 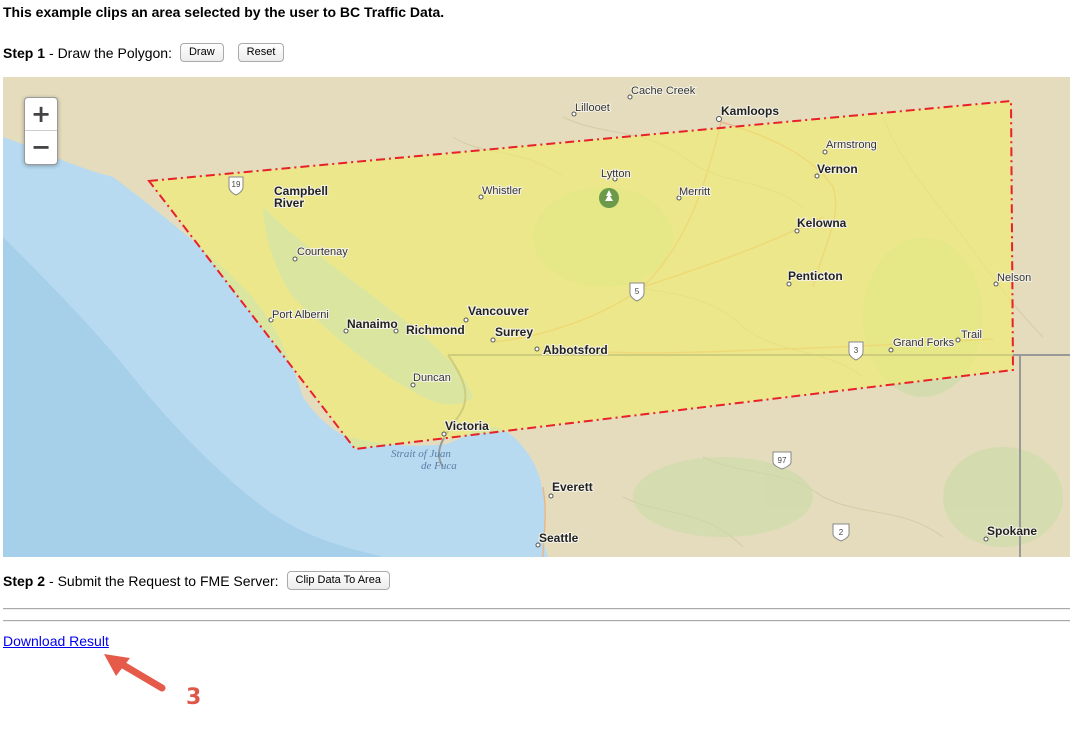 I want to click on shield-hwy5: 5, so click(x=637, y=292).